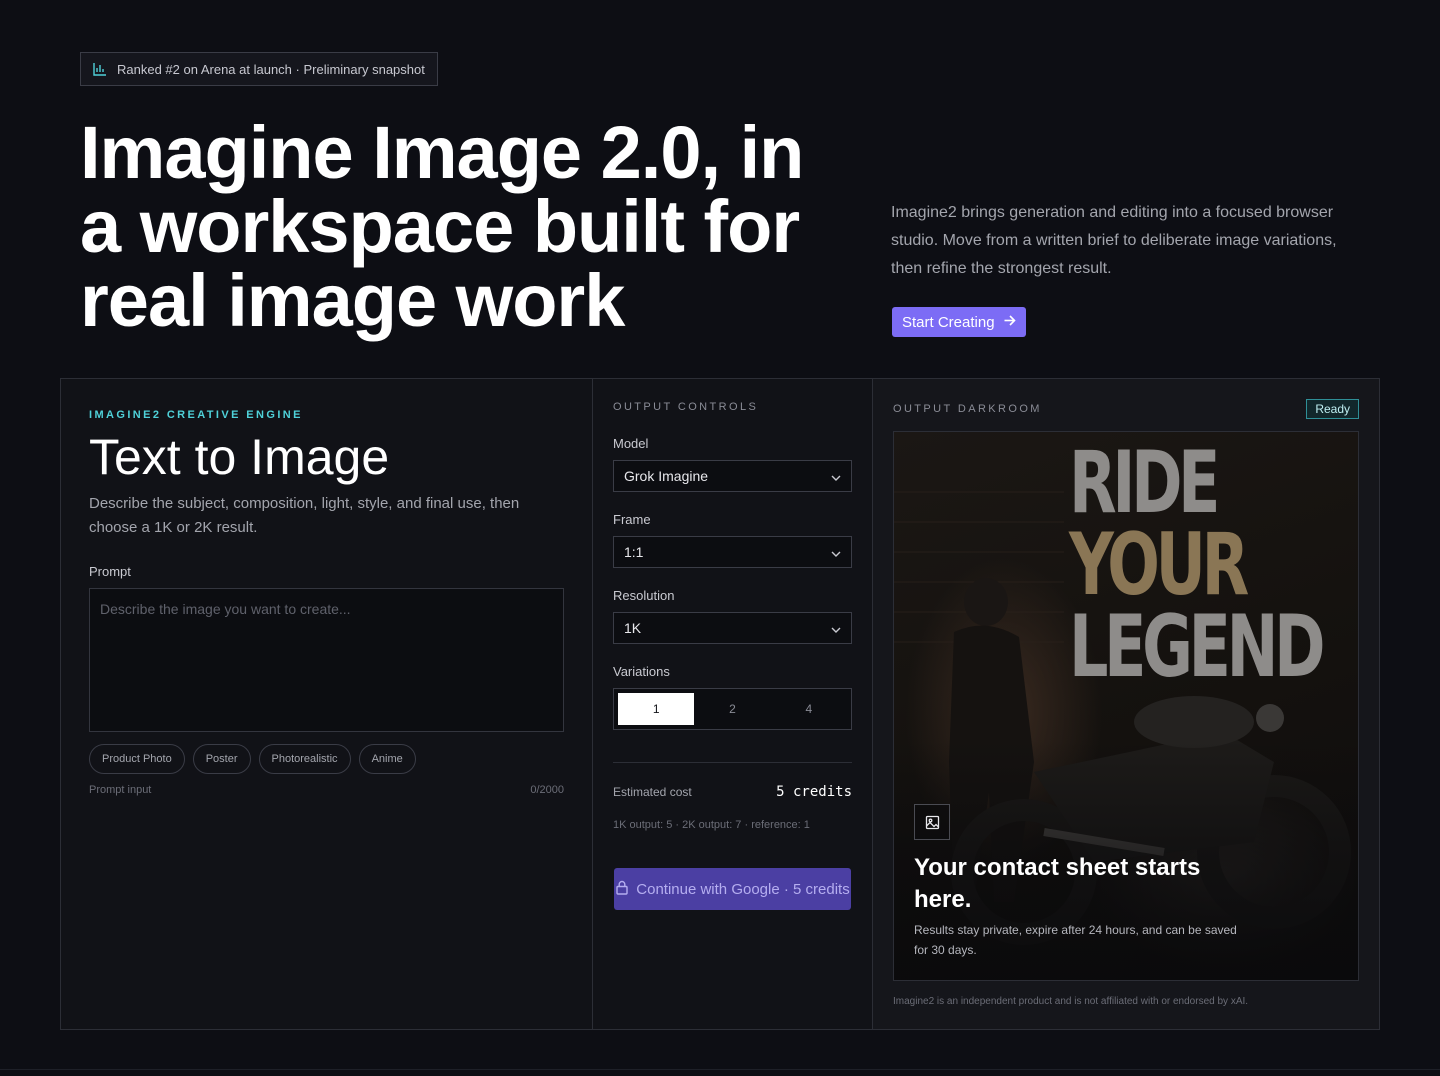 Image resolution: width=1440 pixels, height=1076 pixels. I want to click on model-label: Model, so click(631, 443).